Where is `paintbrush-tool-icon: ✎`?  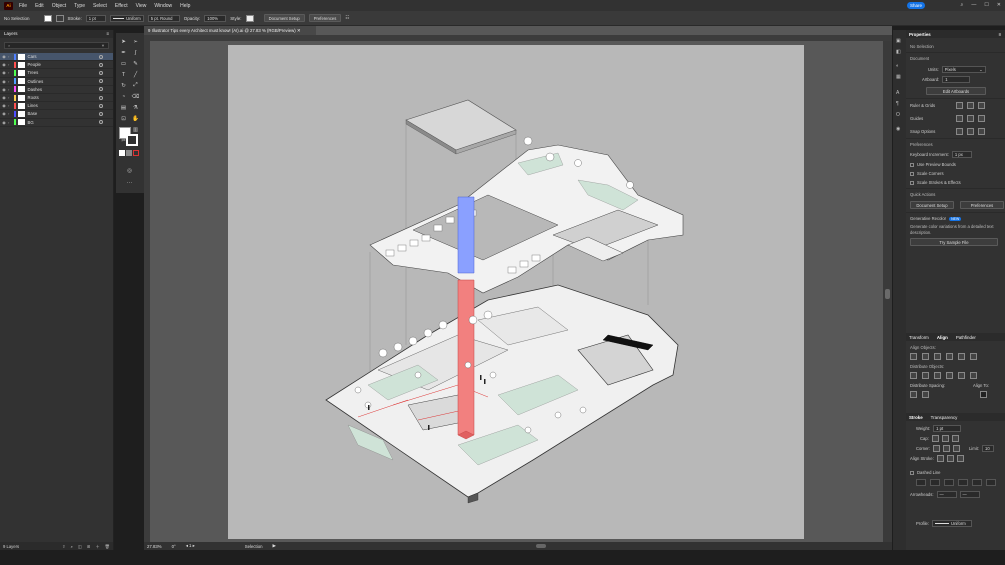 paintbrush-tool-icon: ✎ is located at coordinates (135, 63).